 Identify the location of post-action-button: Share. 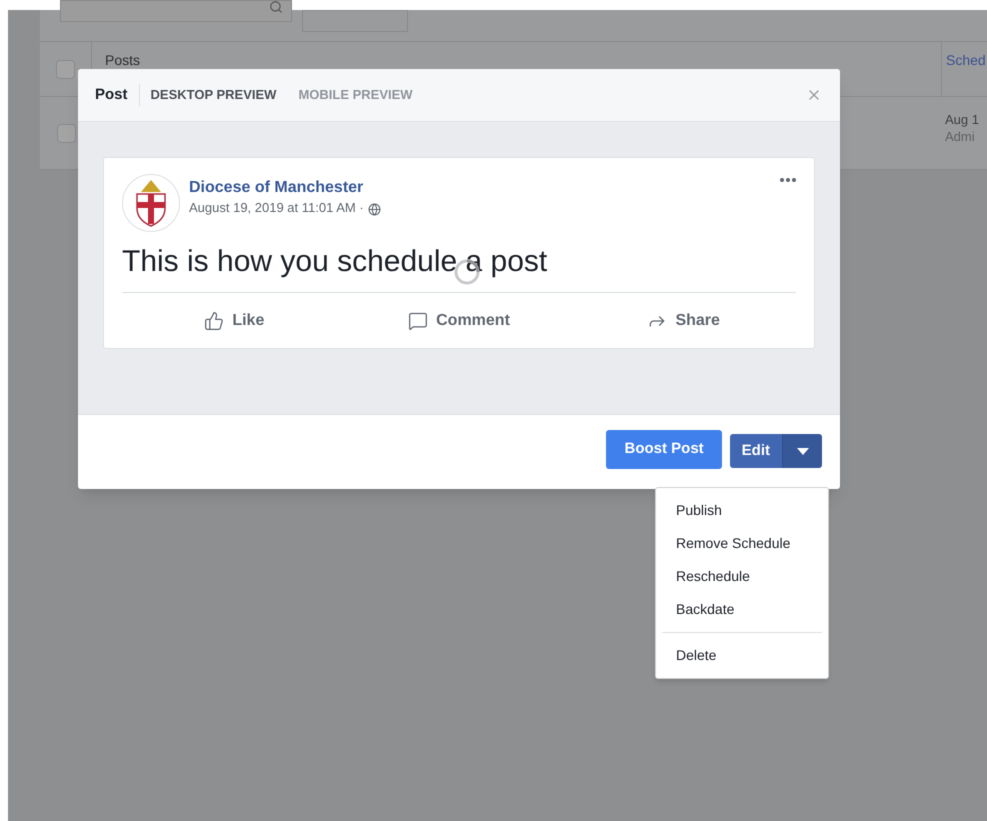
(683, 320).